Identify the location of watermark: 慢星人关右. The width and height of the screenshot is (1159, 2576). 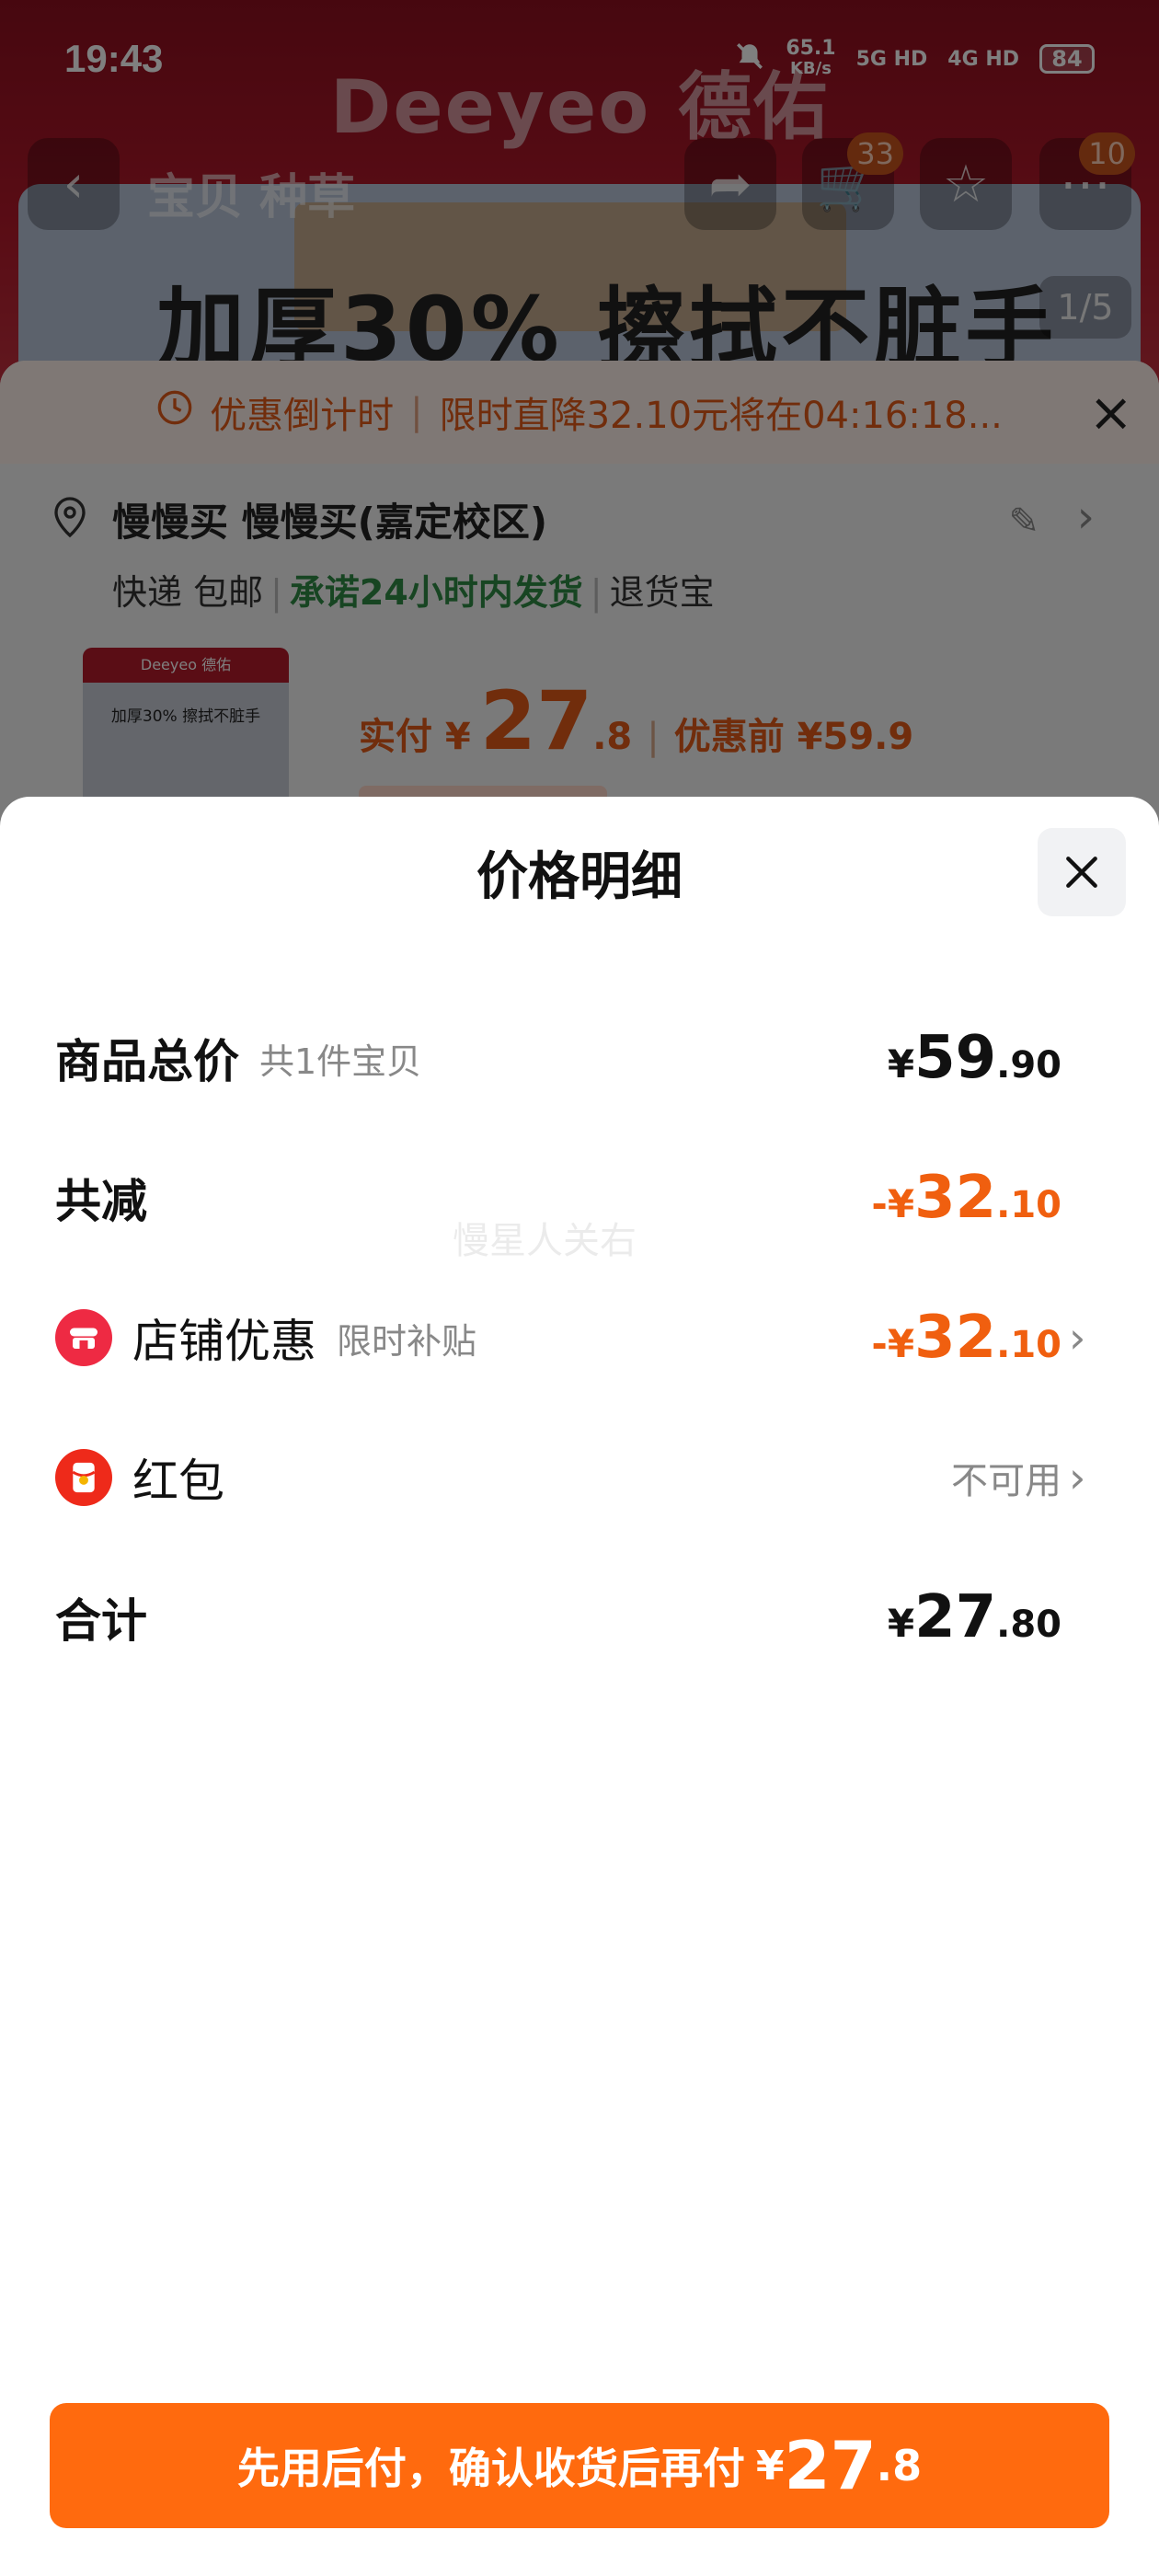
(545, 1241).